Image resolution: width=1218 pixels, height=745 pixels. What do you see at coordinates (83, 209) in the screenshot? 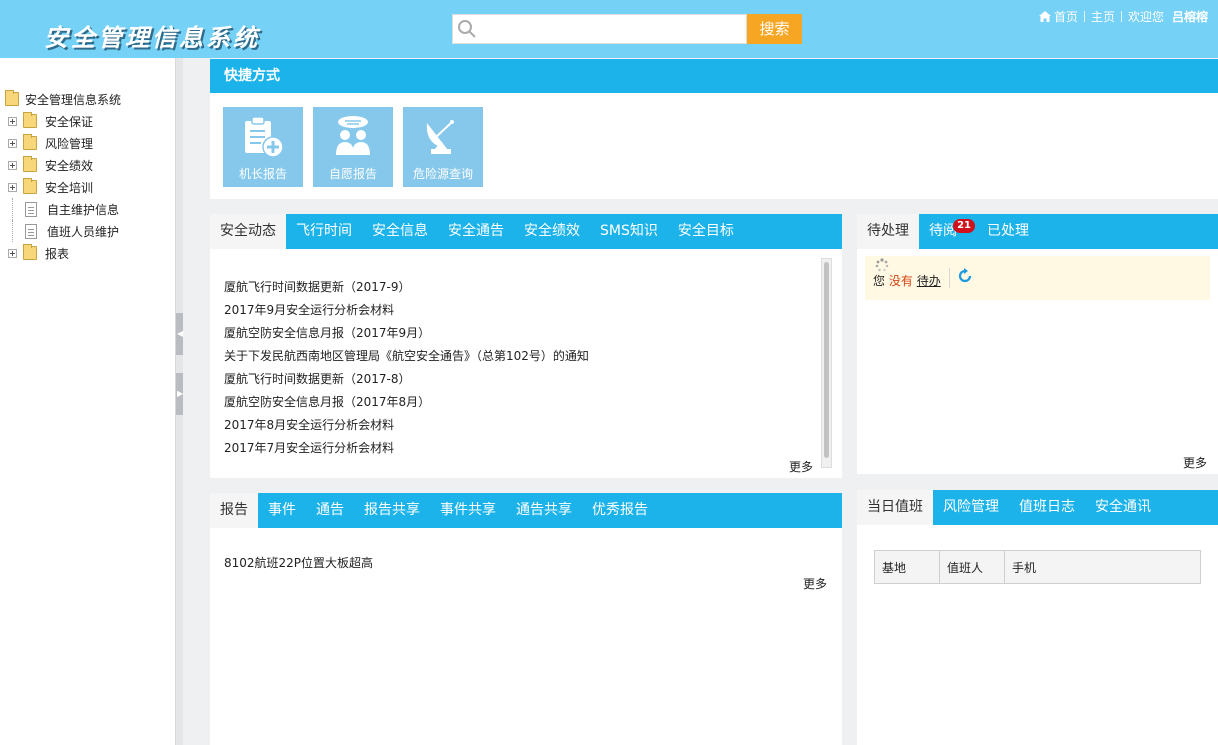
I see `tree-item-label: 自主维护信息` at bounding box center [83, 209].